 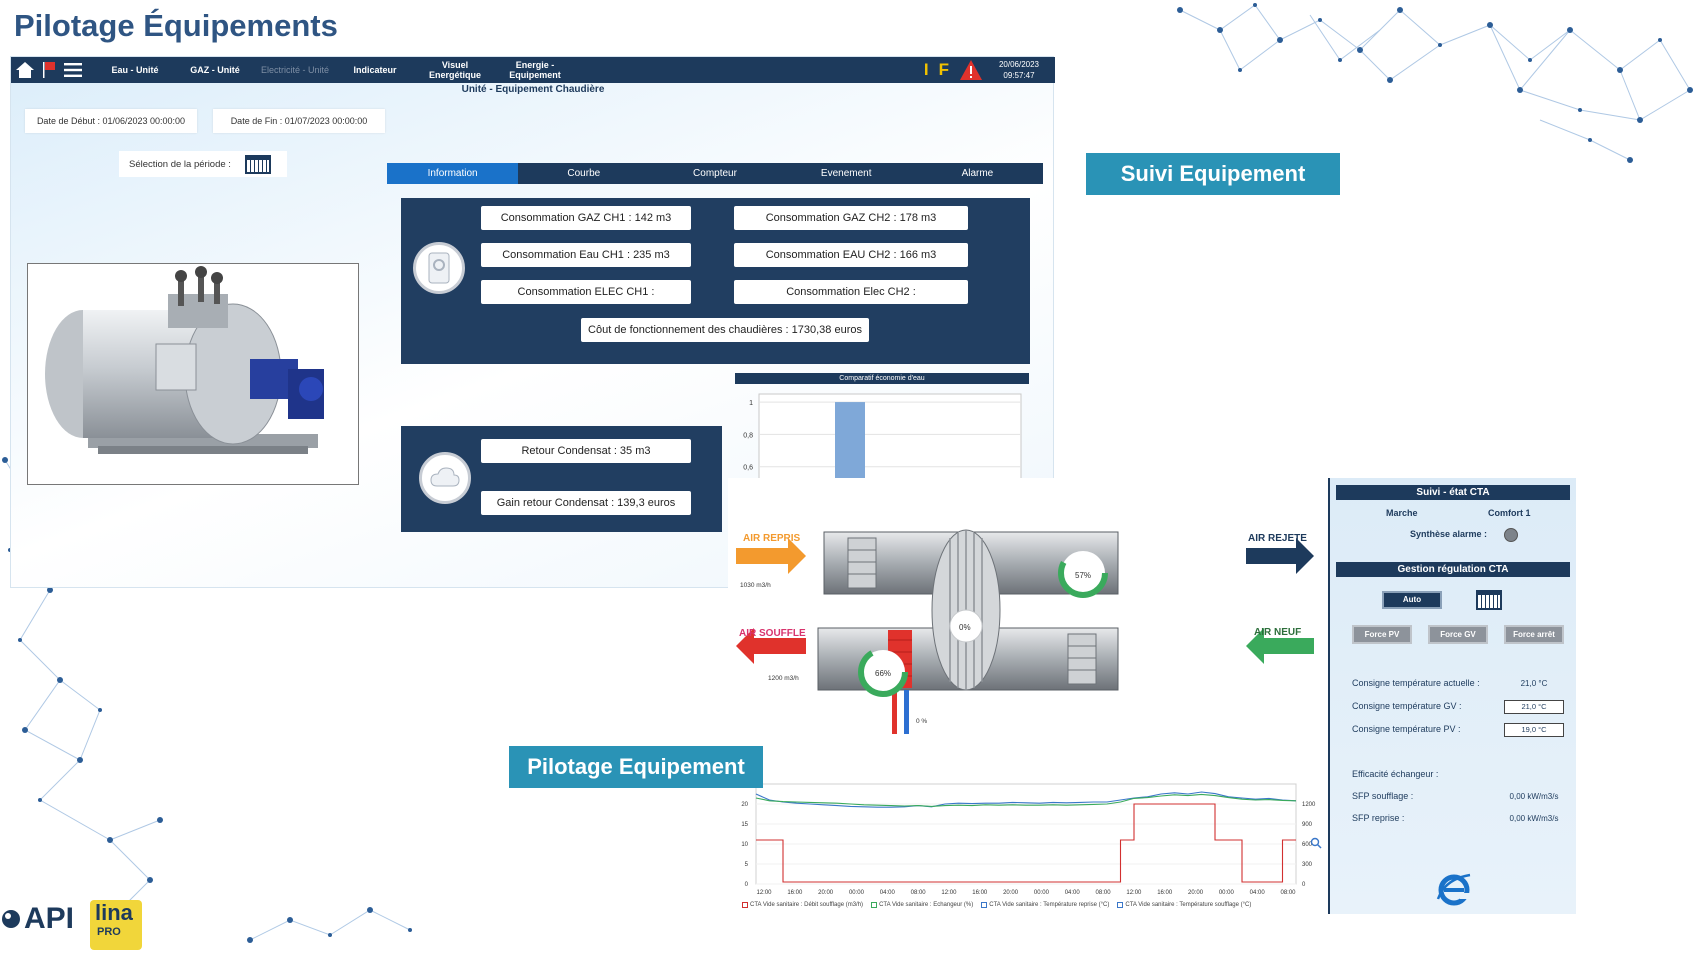 I want to click on nav-eau-unite: Eau - Unité, so click(x=135, y=70).